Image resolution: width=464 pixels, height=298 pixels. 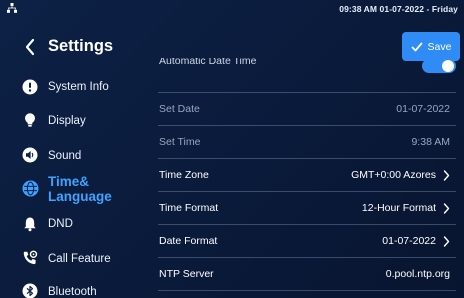 What do you see at coordinates (307, 241) in the screenshot?
I see `date-format-row: Date Format 01-07-2022` at bounding box center [307, 241].